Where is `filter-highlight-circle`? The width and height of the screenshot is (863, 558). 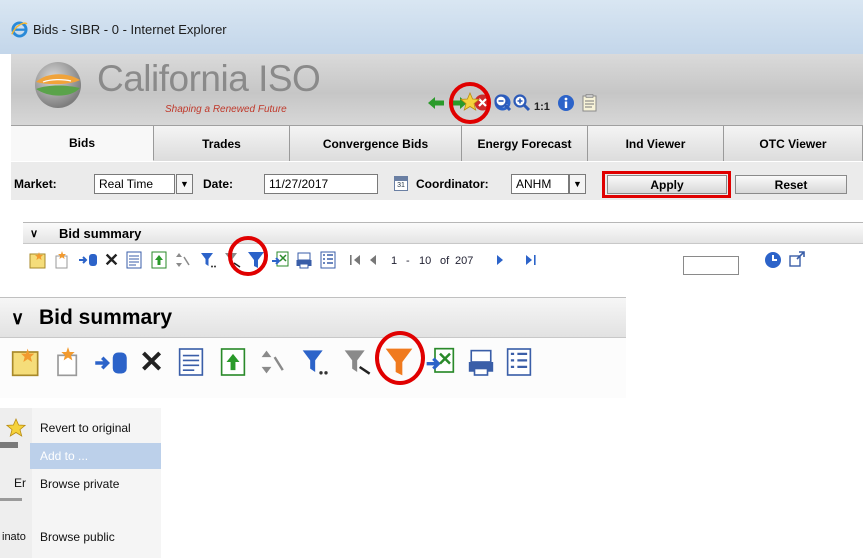 filter-highlight-circle is located at coordinates (248, 256).